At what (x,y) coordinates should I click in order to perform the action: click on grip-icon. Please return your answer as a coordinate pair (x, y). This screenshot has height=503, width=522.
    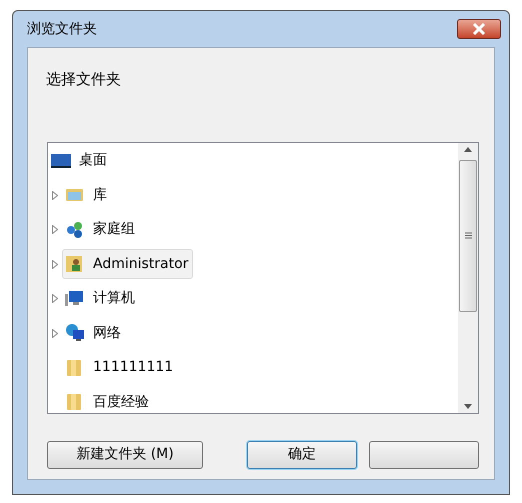
    Looking at the image, I should click on (468, 235).